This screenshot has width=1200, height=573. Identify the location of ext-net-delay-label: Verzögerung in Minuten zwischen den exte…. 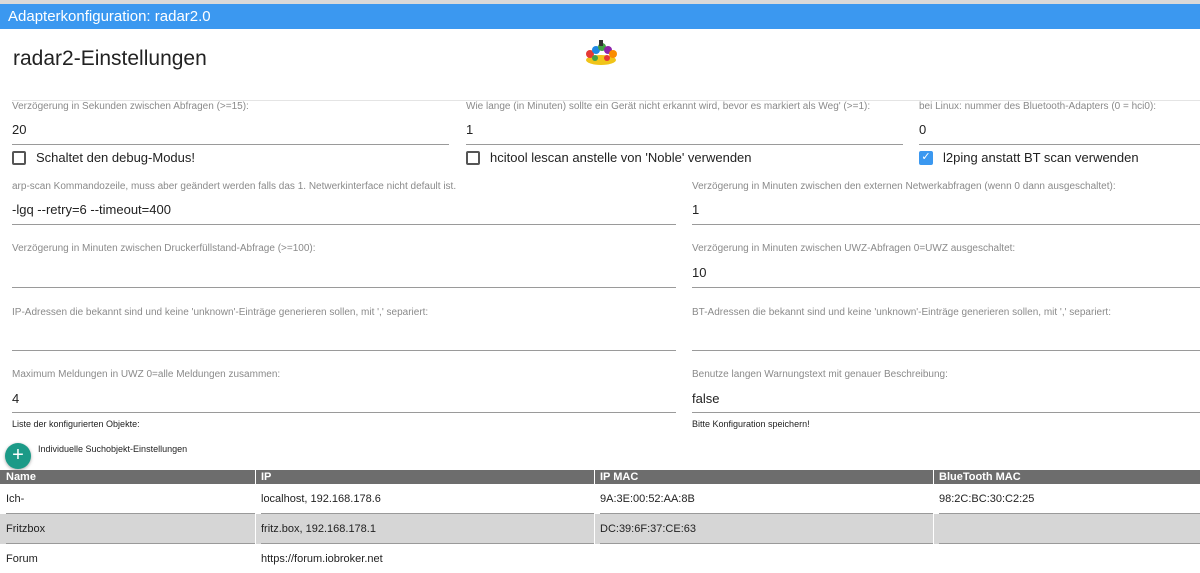
(904, 186).